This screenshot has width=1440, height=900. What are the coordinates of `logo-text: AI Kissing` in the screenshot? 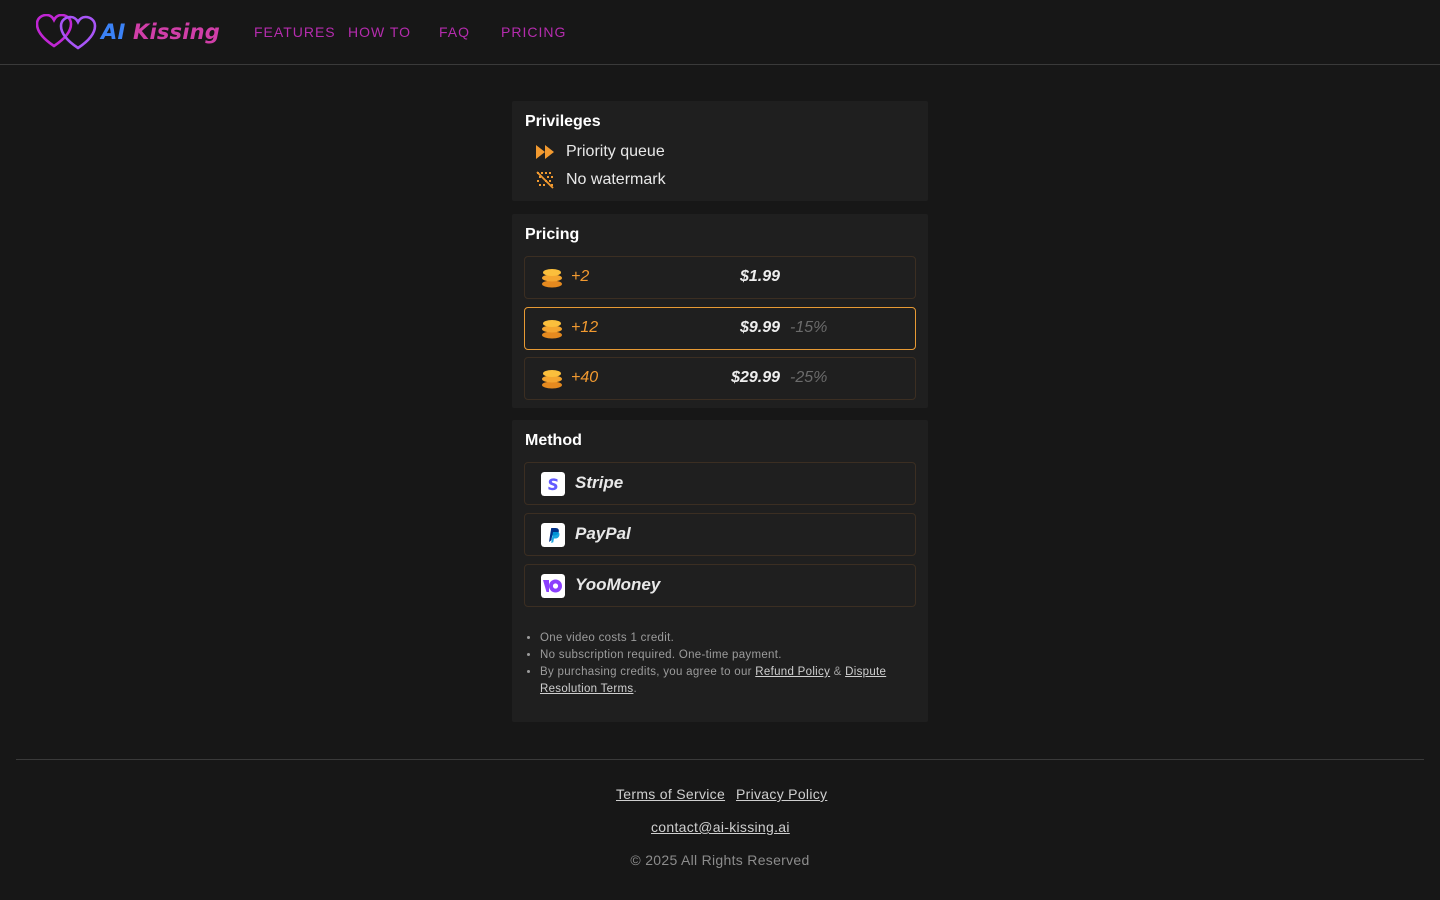 It's located at (160, 32).